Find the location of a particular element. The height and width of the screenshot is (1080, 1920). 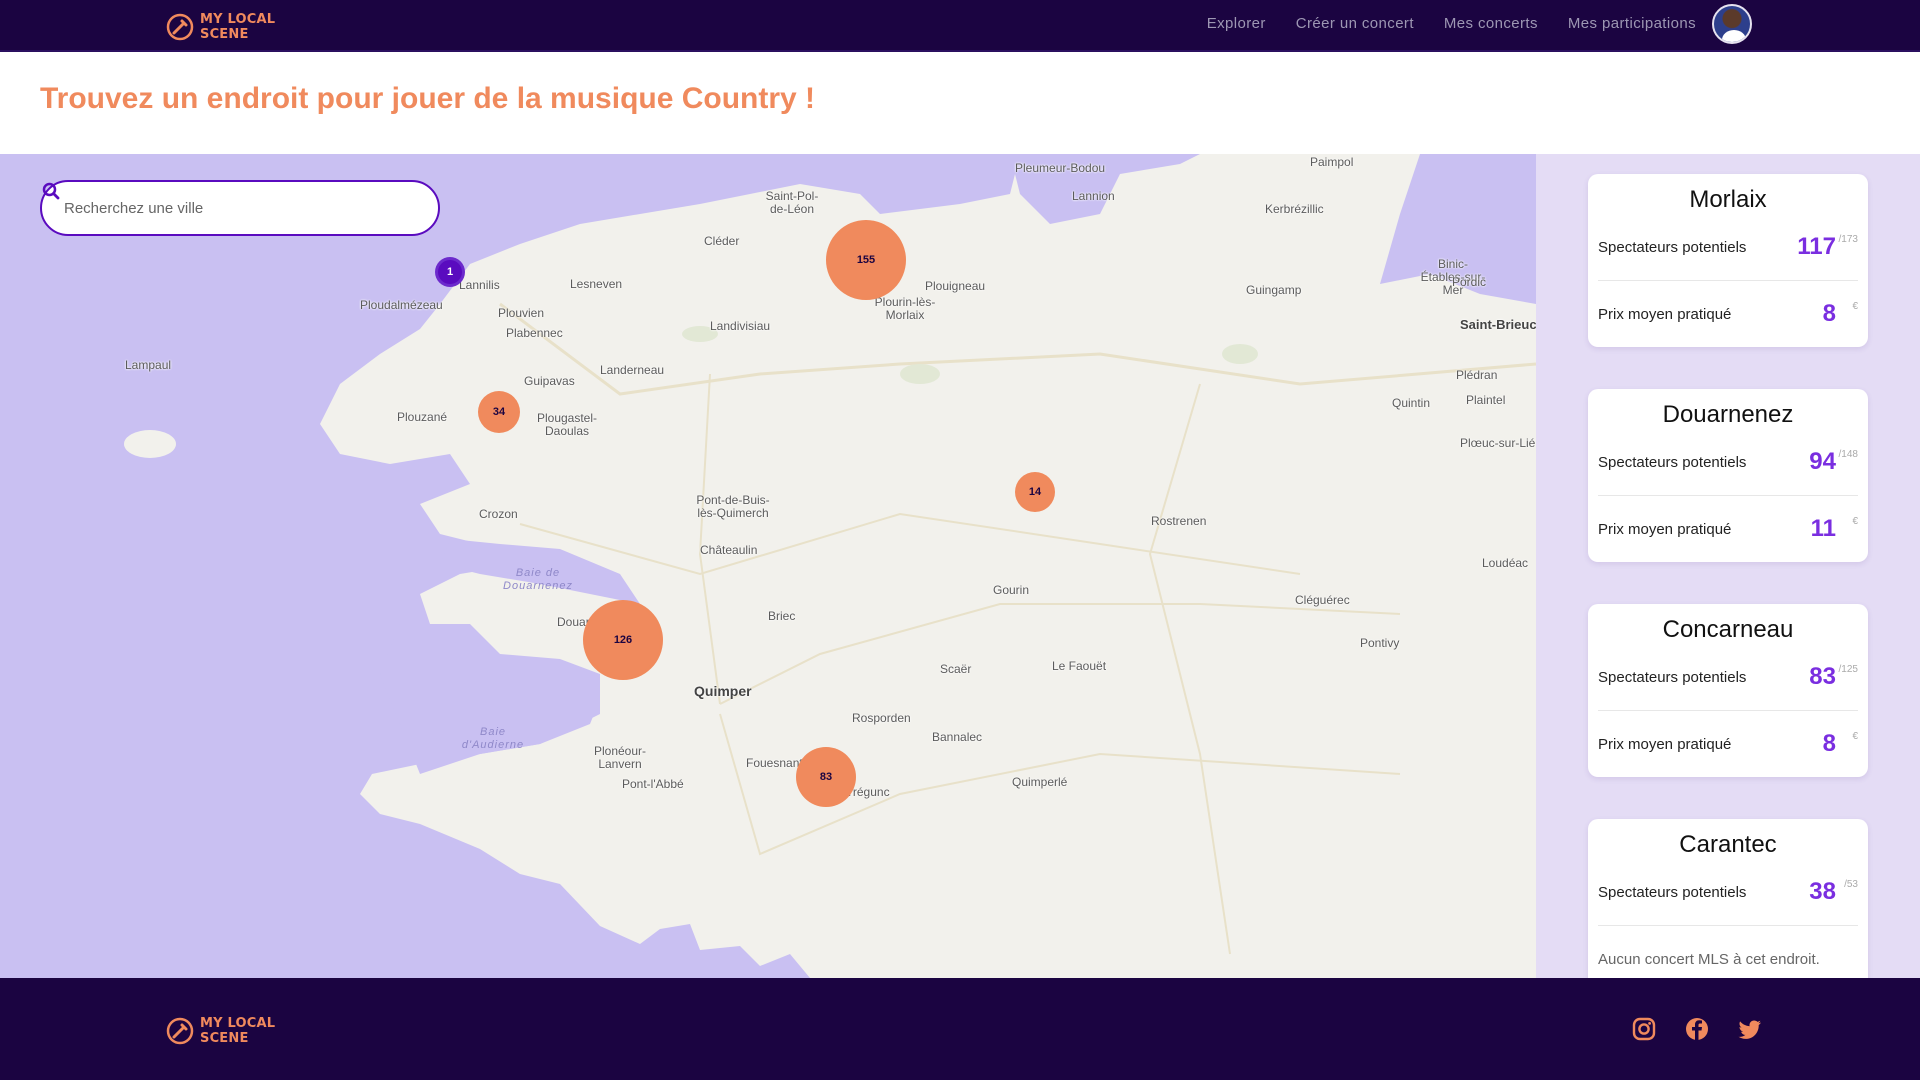

place-label: Lannilis is located at coordinates (479, 285).